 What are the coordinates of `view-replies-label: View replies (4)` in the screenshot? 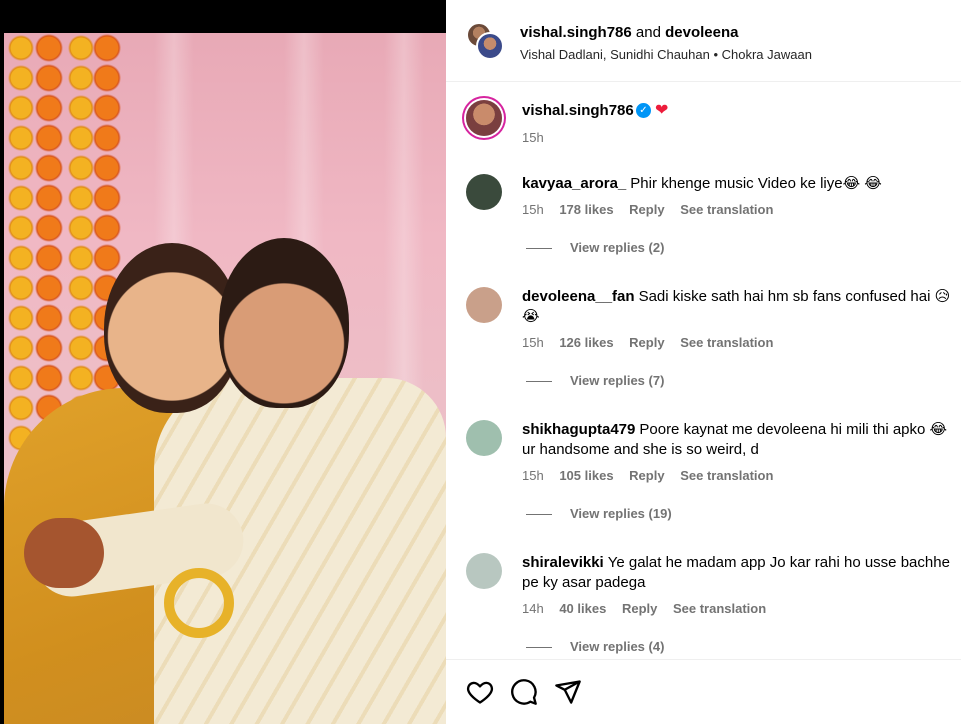 It's located at (617, 646).